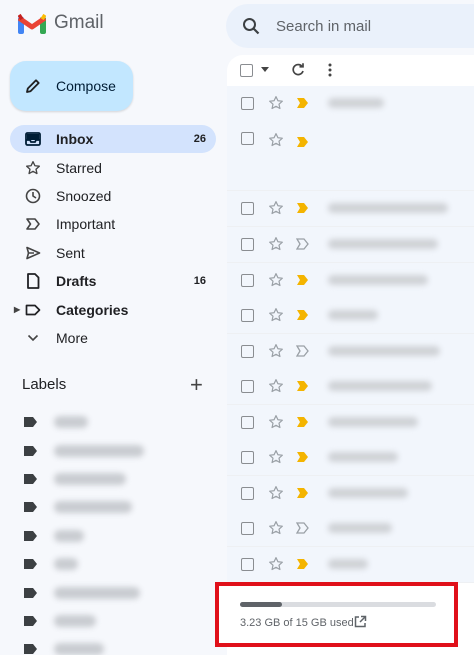 Image resolution: width=474 pixels, height=655 pixels. I want to click on sidebar-item-inbox: Inbox 26, so click(113, 139).